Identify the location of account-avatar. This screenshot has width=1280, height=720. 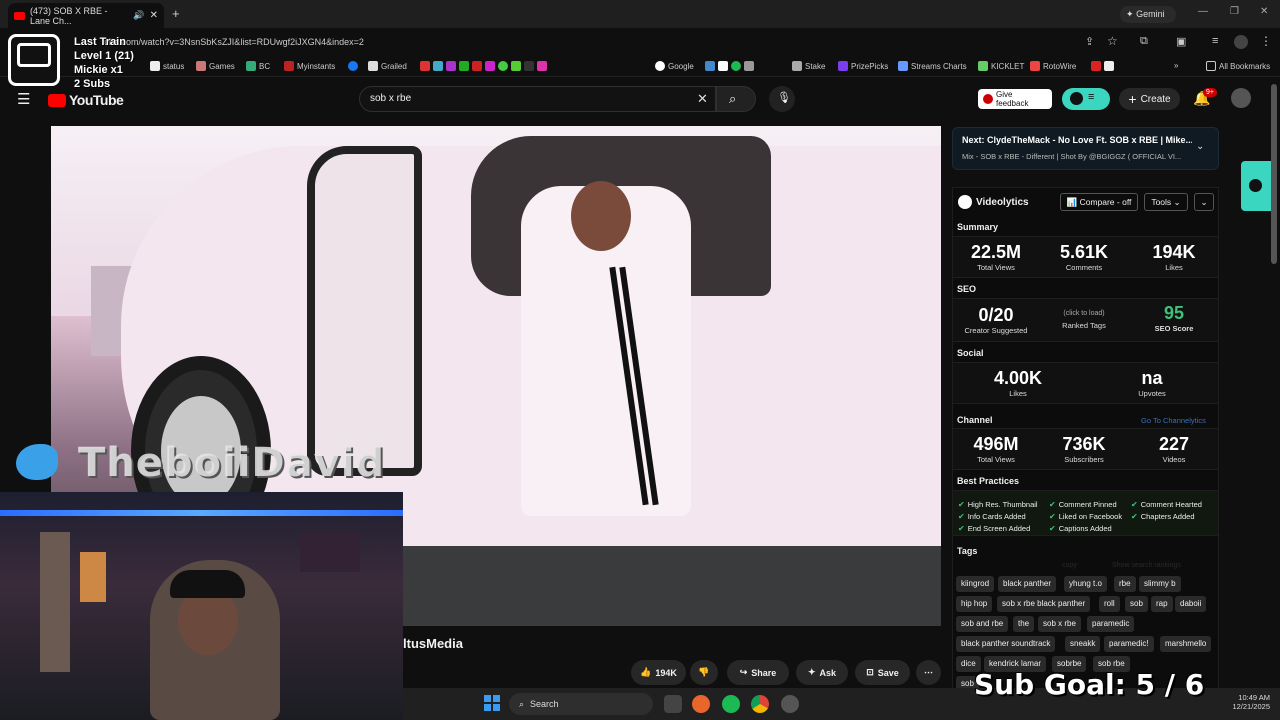
(1241, 98).